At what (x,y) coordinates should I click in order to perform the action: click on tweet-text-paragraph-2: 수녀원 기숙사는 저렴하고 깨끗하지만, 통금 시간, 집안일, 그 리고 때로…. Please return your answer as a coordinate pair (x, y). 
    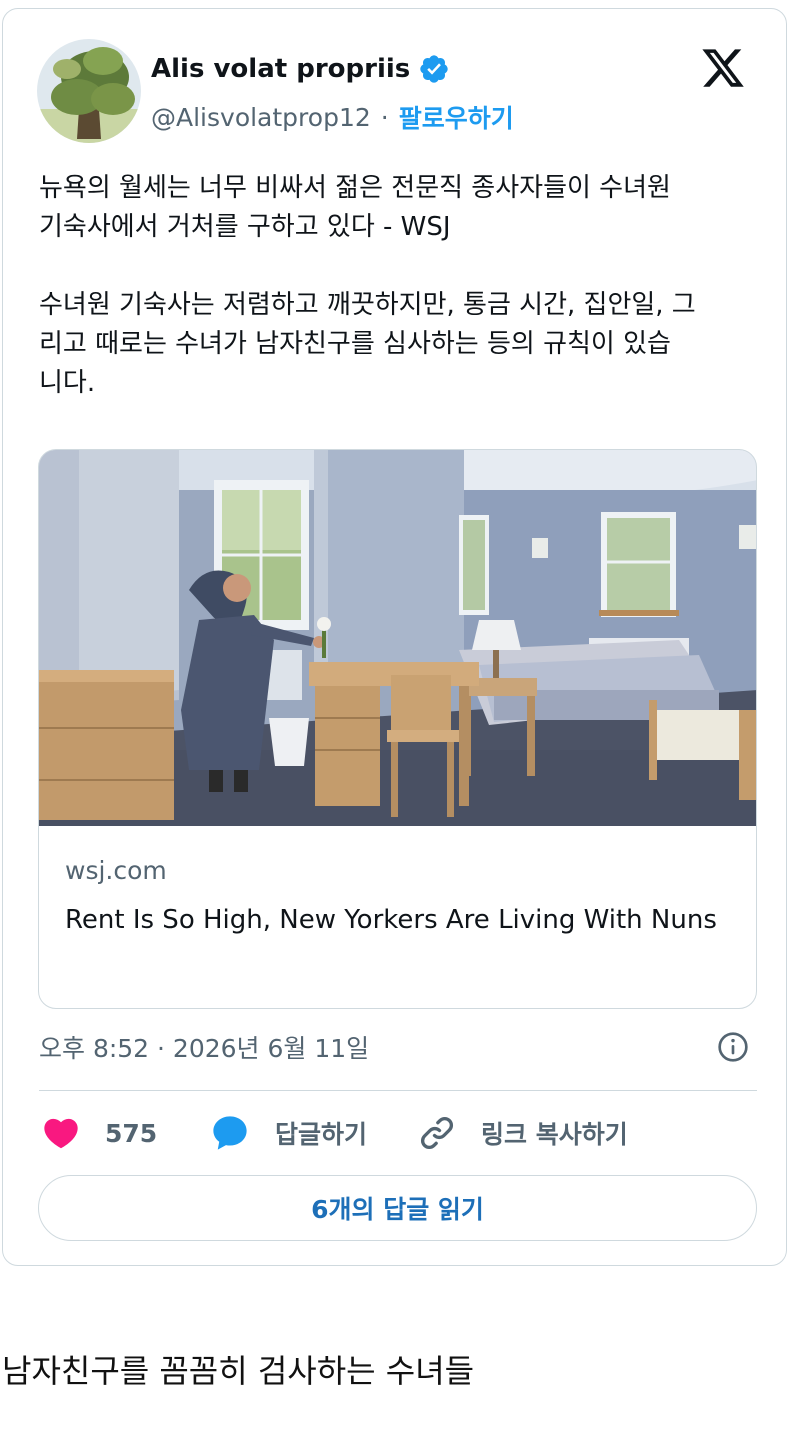
    Looking at the image, I should click on (367, 344).